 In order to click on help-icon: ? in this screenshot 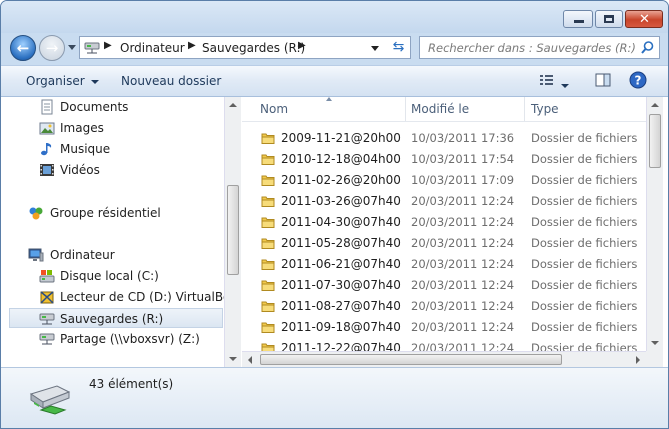, I will do `click(638, 80)`.